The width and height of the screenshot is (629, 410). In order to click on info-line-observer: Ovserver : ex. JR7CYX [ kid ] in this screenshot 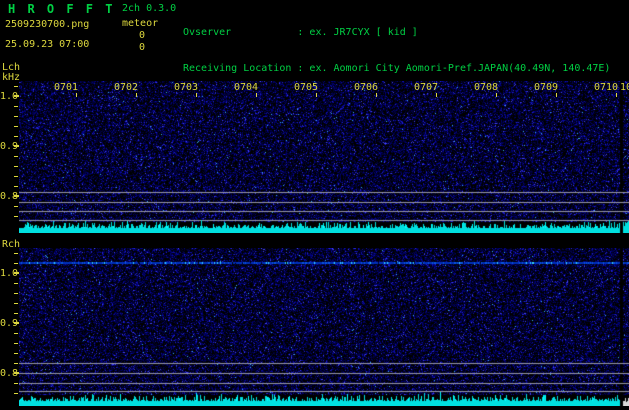, I will do `click(300, 32)`.